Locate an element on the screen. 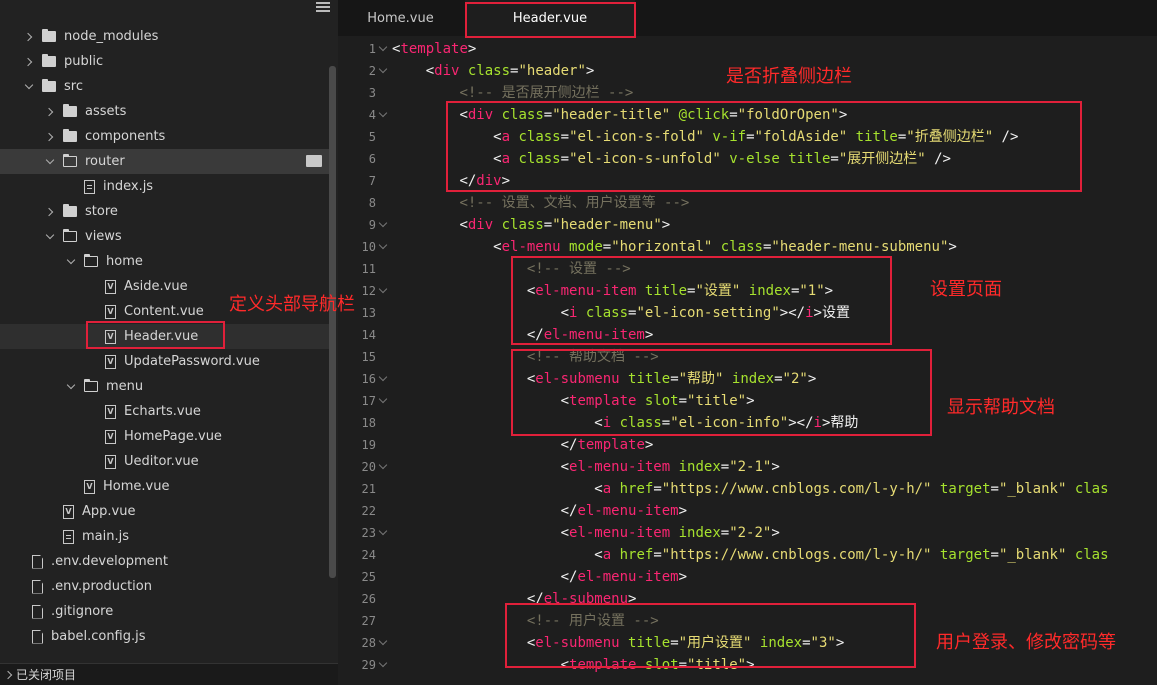 This screenshot has height=685, width=1157. tree-item: public is located at coordinates (165, 61).